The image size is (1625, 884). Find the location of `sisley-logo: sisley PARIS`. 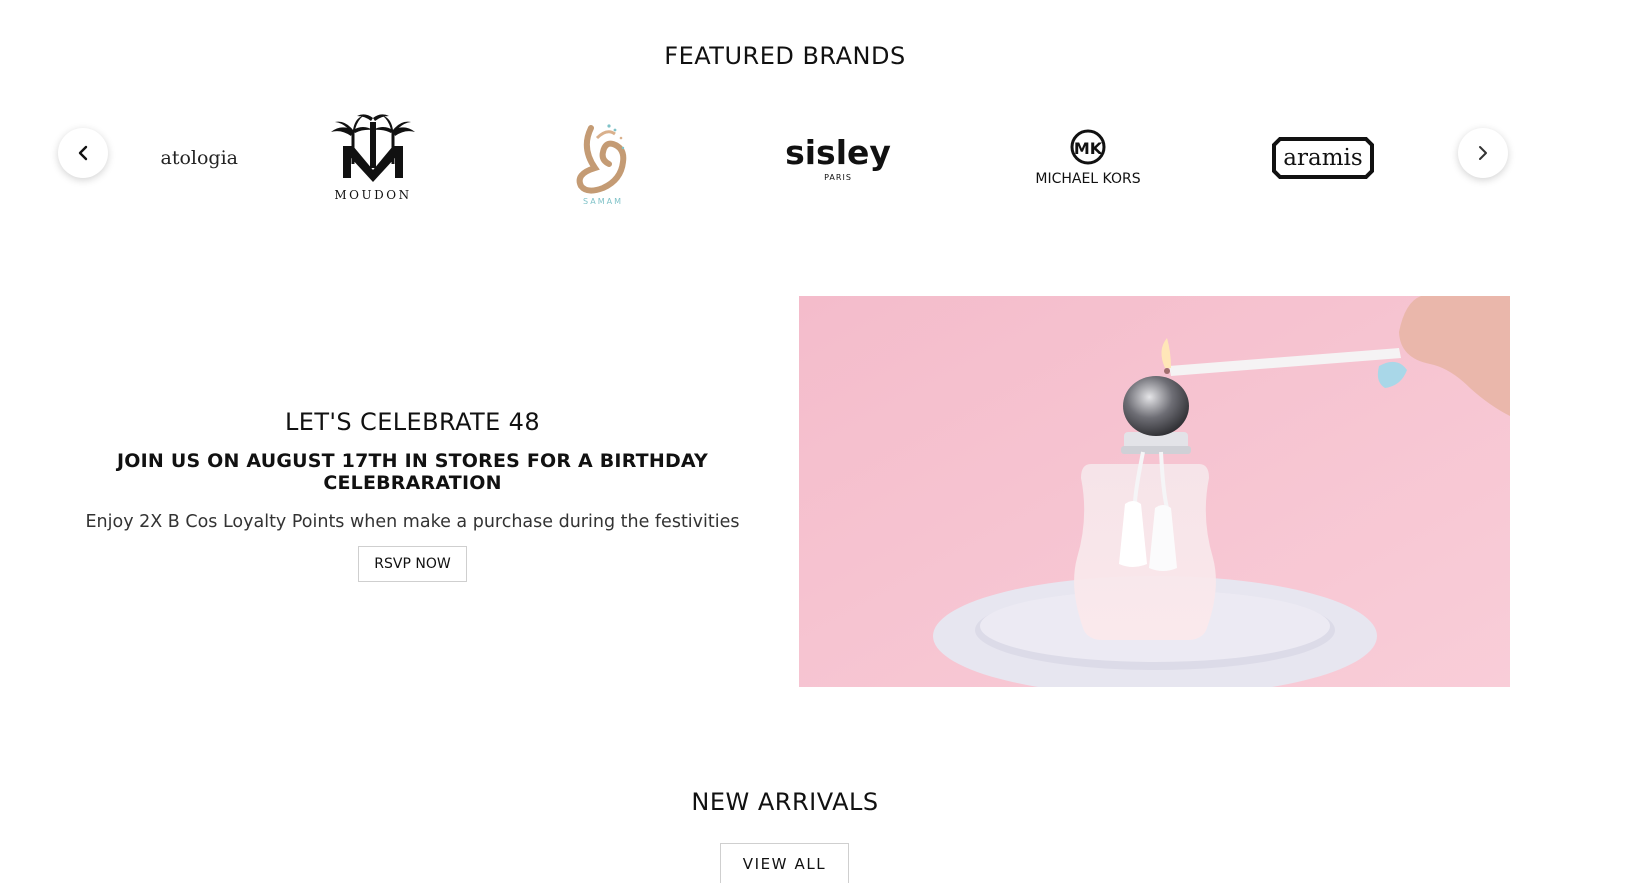

sisley-logo: sisley PARIS is located at coordinates (838, 157).